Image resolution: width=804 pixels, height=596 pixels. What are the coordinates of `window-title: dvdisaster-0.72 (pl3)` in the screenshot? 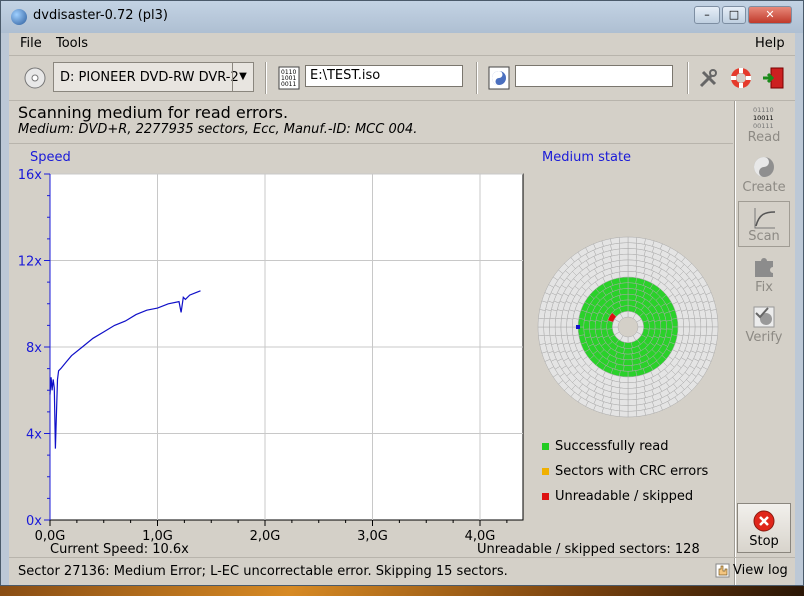 It's located at (100, 15).